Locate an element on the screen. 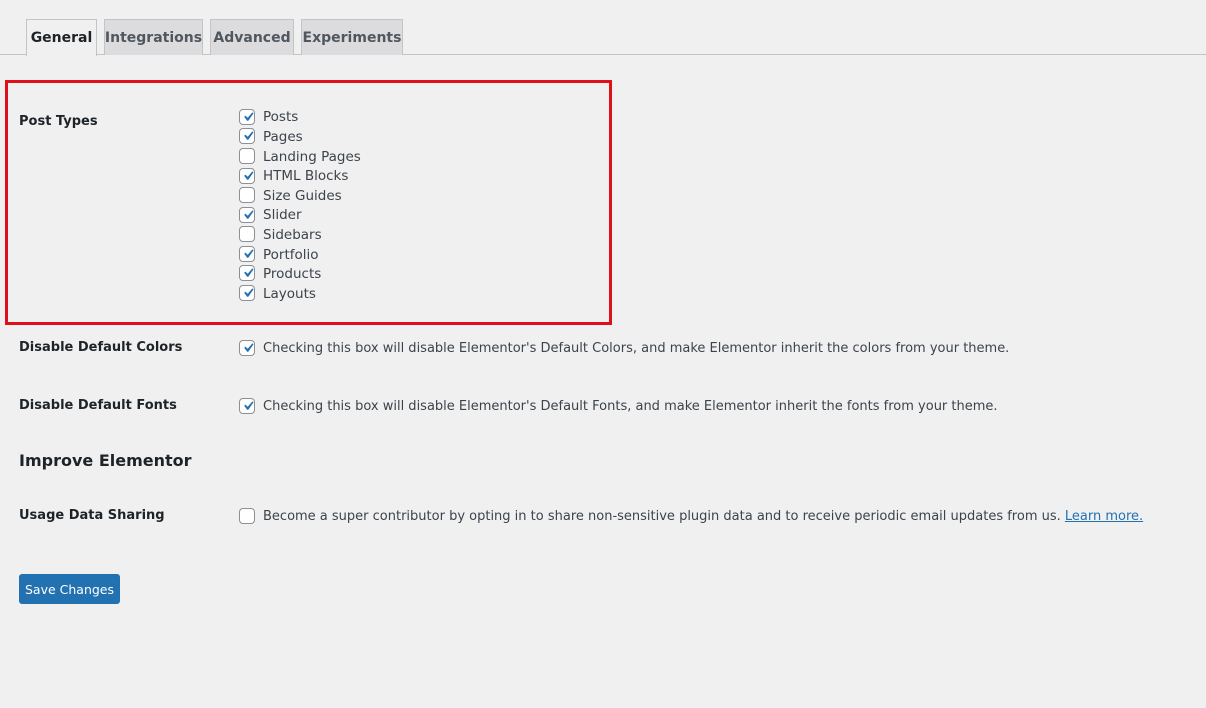 The height and width of the screenshot is (708, 1206). post-type-label: Pages is located at coordinates (283, 137).